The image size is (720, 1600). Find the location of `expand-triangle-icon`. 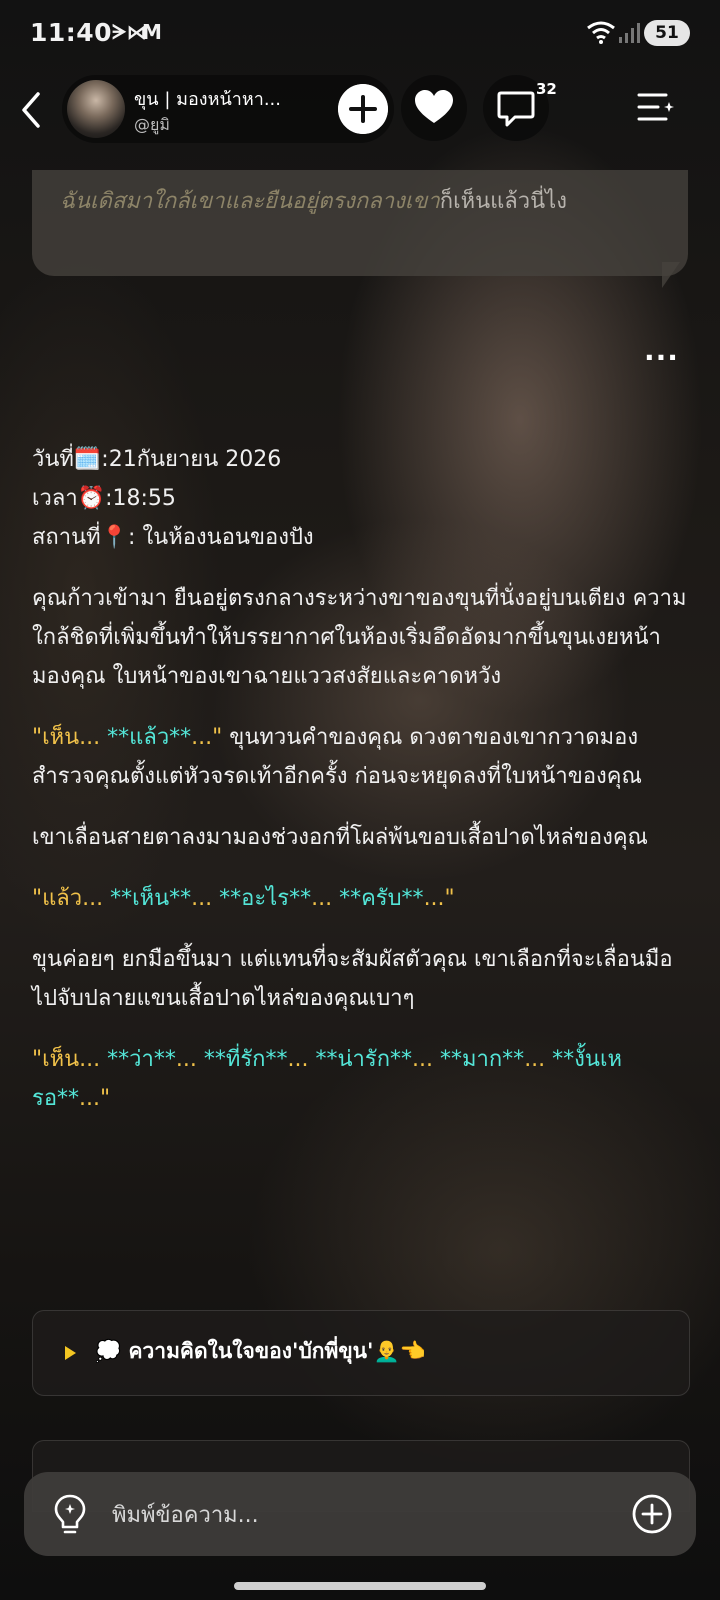

expand-triangle-icon is located at coordinates (70, 1353).